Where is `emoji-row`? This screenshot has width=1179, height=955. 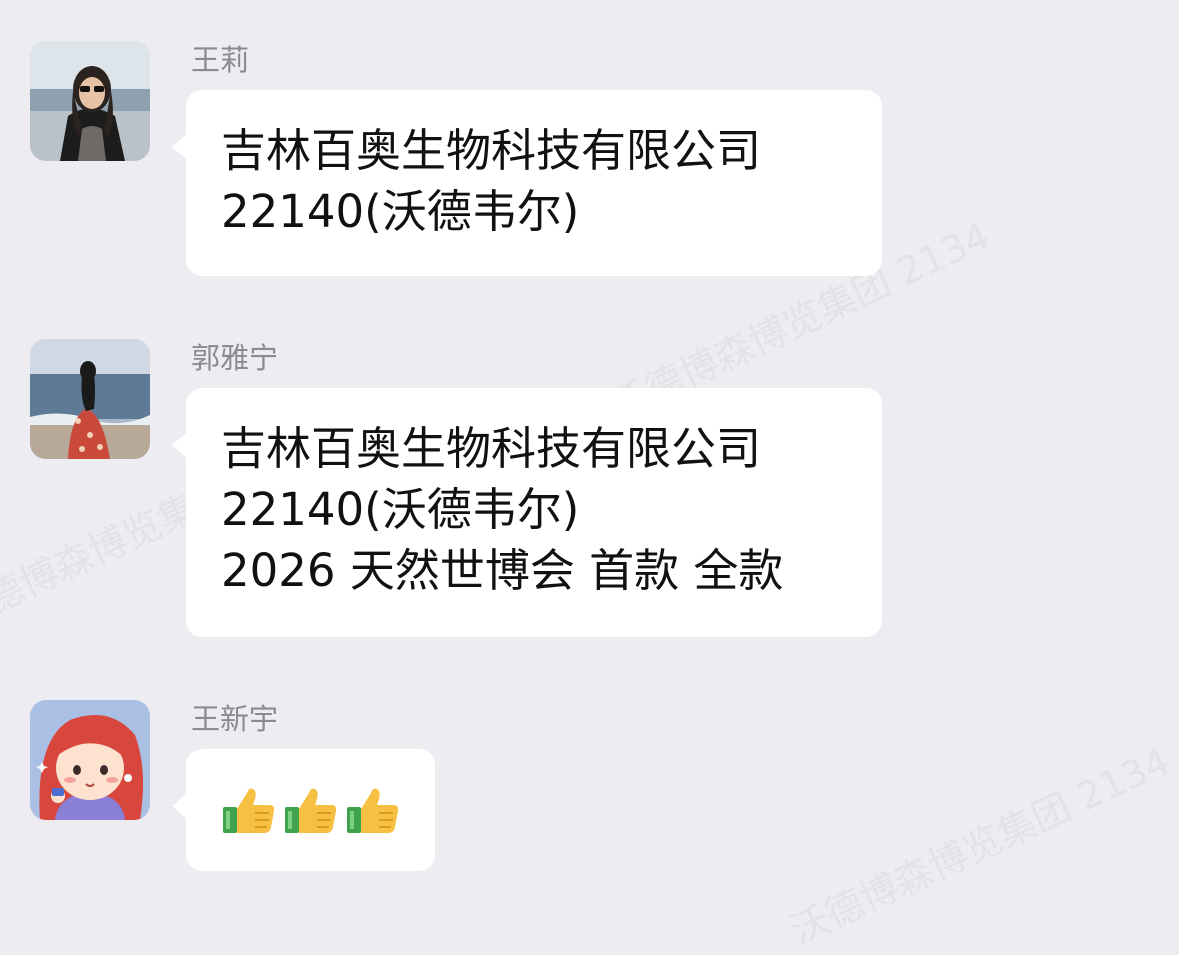 emoji-row is located at coordinates (310, 808).